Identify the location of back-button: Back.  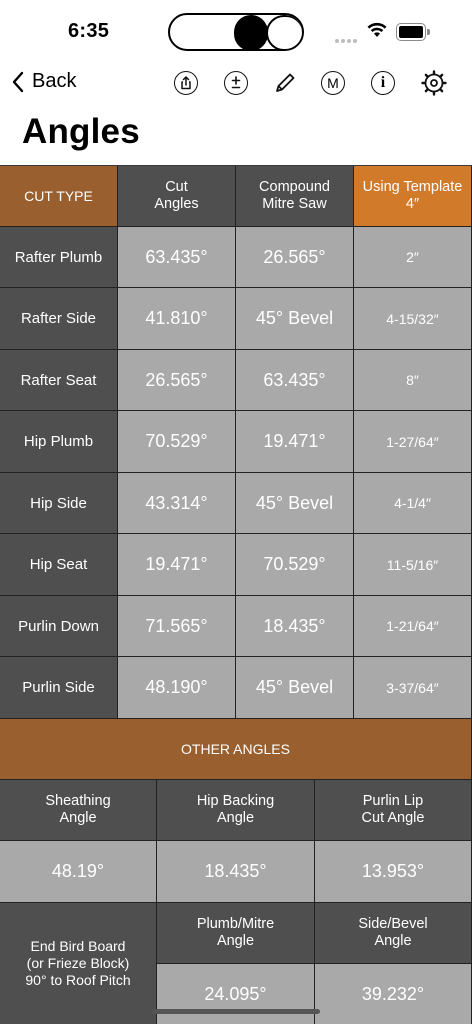
(44, 81).